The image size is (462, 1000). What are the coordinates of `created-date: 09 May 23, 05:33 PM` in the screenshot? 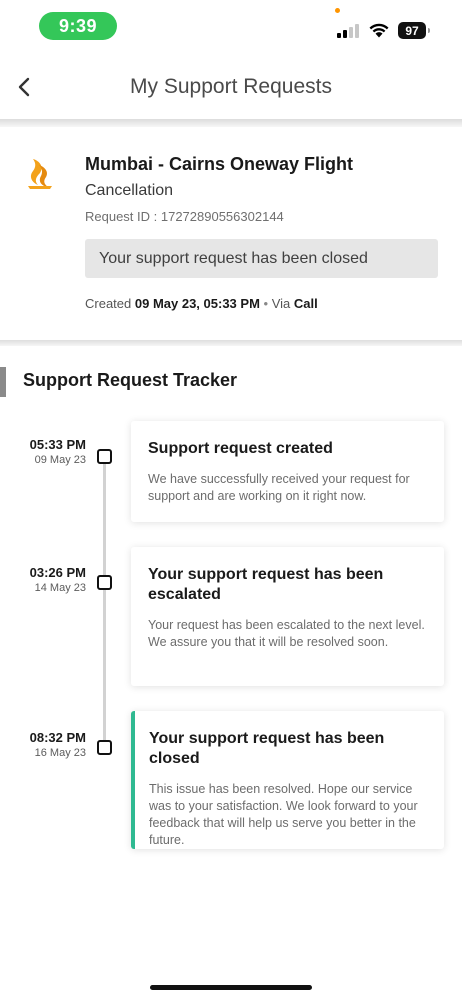 It's located at (197, 303).